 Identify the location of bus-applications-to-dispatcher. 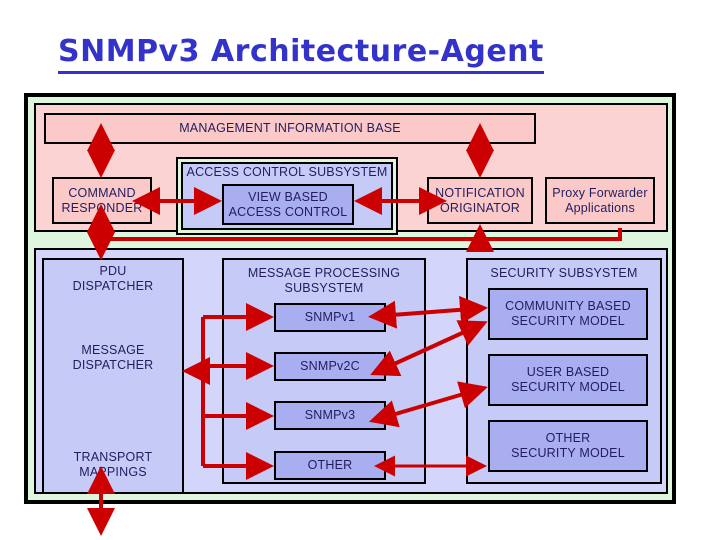
(361, 234).